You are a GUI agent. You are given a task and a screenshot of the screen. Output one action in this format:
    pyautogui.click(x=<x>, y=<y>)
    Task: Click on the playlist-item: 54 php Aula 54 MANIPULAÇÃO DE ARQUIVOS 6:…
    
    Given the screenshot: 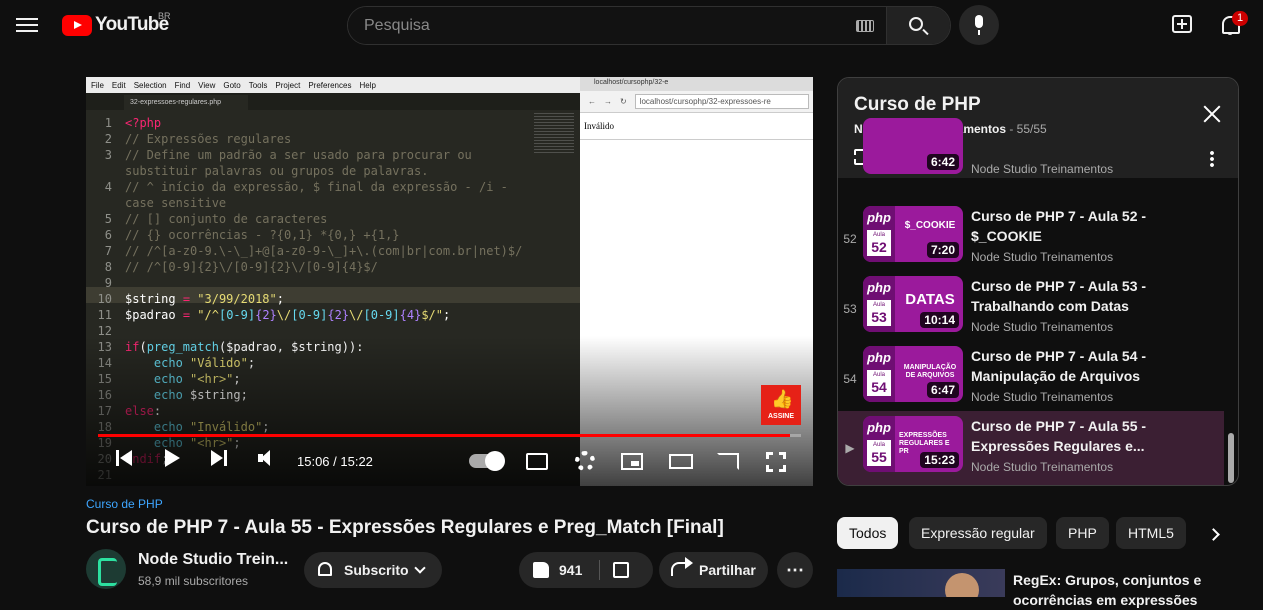 What is the action you would take?
    pyautogui.click(x=1031, y=381)
    